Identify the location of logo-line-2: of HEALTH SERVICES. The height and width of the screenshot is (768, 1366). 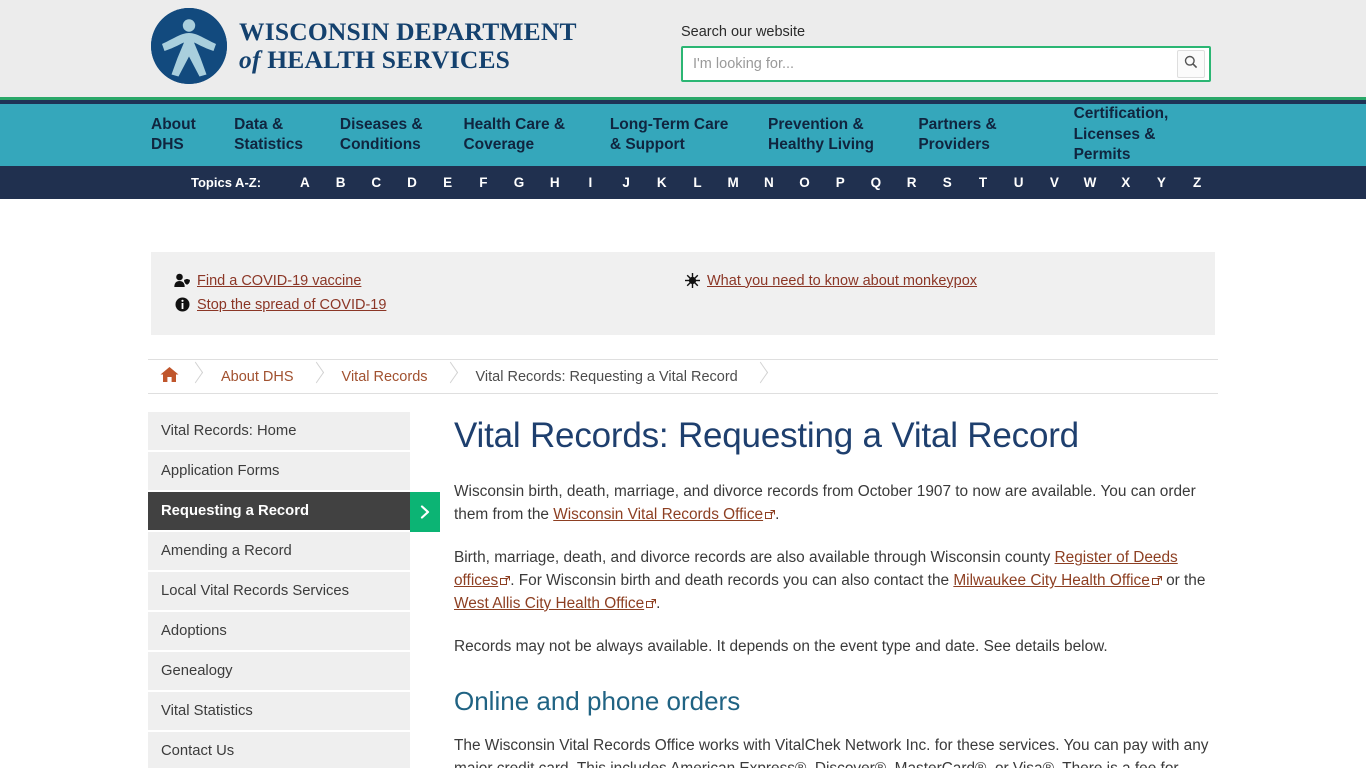
(408, 60).